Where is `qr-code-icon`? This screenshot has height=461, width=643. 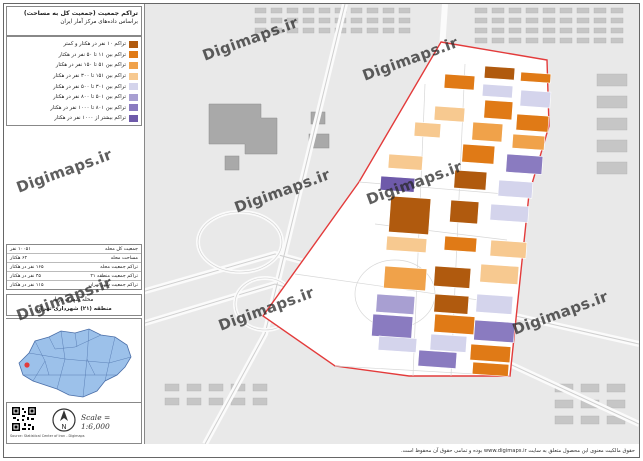 qr-code-icon is located at coordinates (24, 419).